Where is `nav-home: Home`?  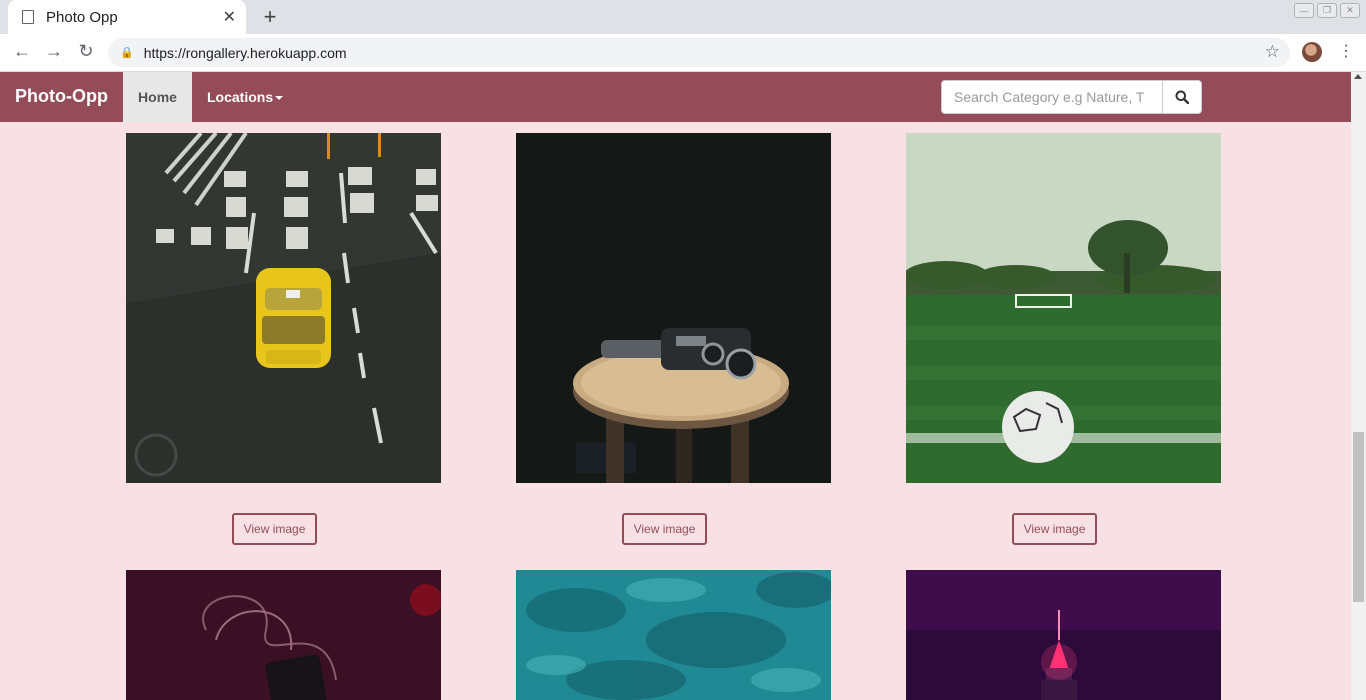
nav-home: Home is located at coordinates (157, 97).